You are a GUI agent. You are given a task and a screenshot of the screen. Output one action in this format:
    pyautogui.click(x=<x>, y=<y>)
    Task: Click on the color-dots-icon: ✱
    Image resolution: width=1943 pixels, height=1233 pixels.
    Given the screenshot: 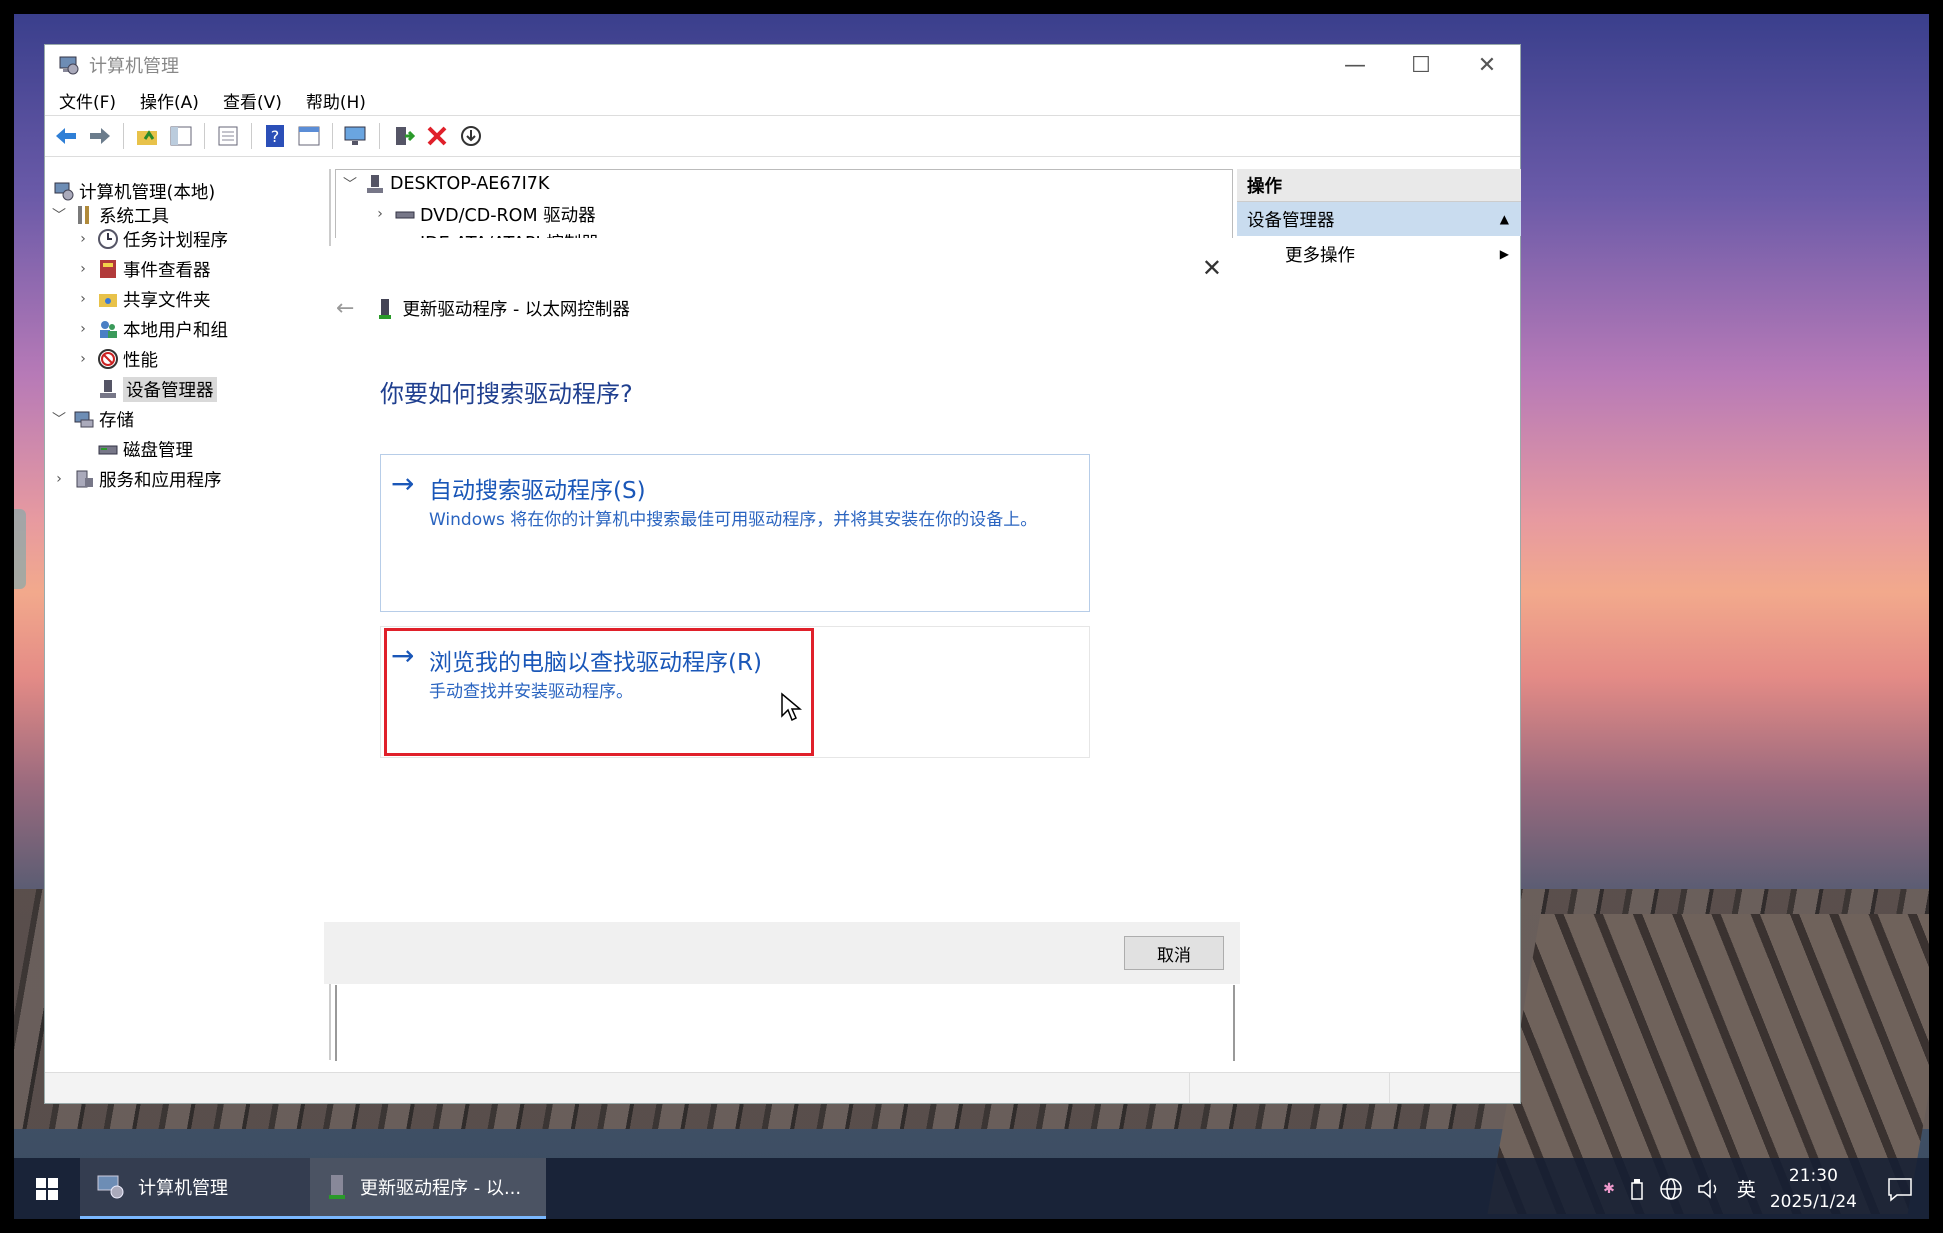 What is the action you would take?
    pyautogui.click(x=1609, y=1189)
    